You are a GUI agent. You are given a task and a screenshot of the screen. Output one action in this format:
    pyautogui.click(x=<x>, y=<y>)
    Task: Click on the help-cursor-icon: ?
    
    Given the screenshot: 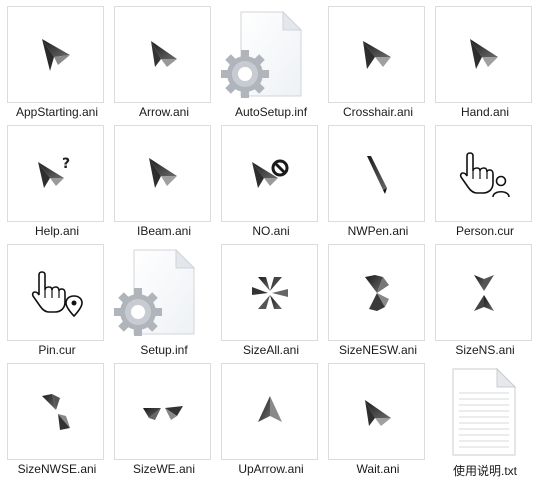 What is the action you would take?
    pyautogui.click(x=53, y=172)
    